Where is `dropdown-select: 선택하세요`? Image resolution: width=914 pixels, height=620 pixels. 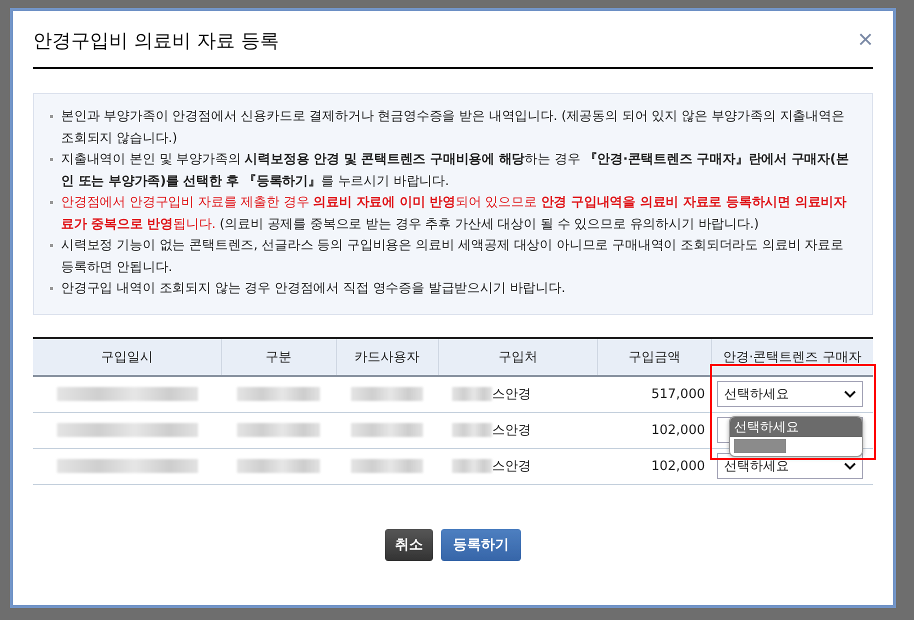
dropdown-select: 선택하세요 is located at coordinates (790, 394).